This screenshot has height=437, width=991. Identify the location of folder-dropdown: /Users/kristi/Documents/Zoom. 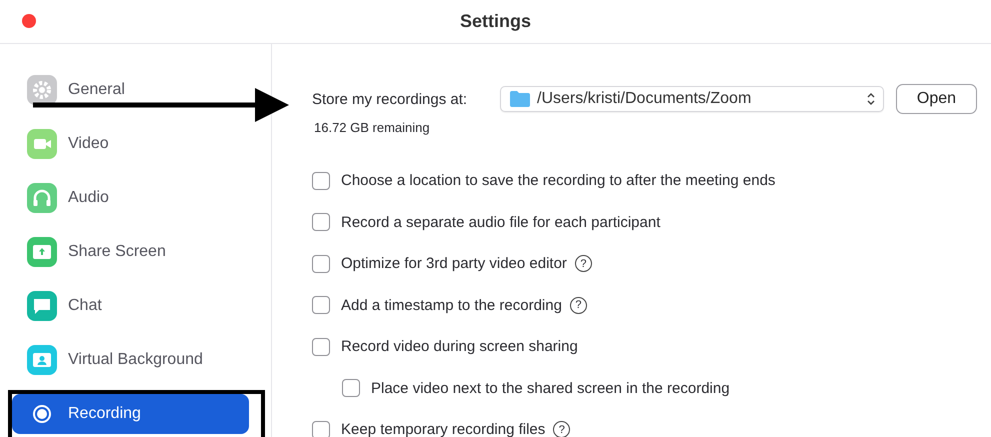
(692, 99).